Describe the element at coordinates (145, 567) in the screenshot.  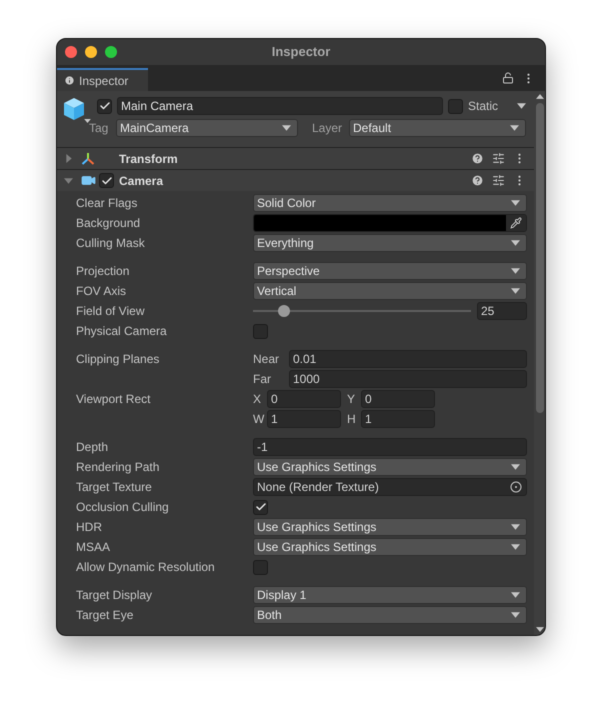
I see `property-label: Allow Dynamic Resolution` at that location.